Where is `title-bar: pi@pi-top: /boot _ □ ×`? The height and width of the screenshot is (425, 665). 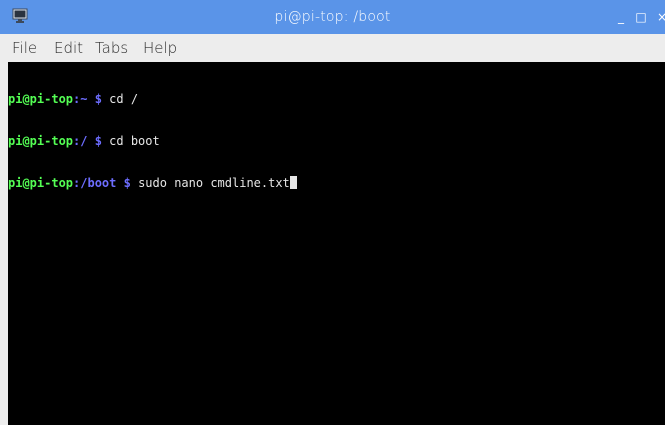
title-bar: pi@pi-top: /boot _ □ × is located at coordinates (332, 17).